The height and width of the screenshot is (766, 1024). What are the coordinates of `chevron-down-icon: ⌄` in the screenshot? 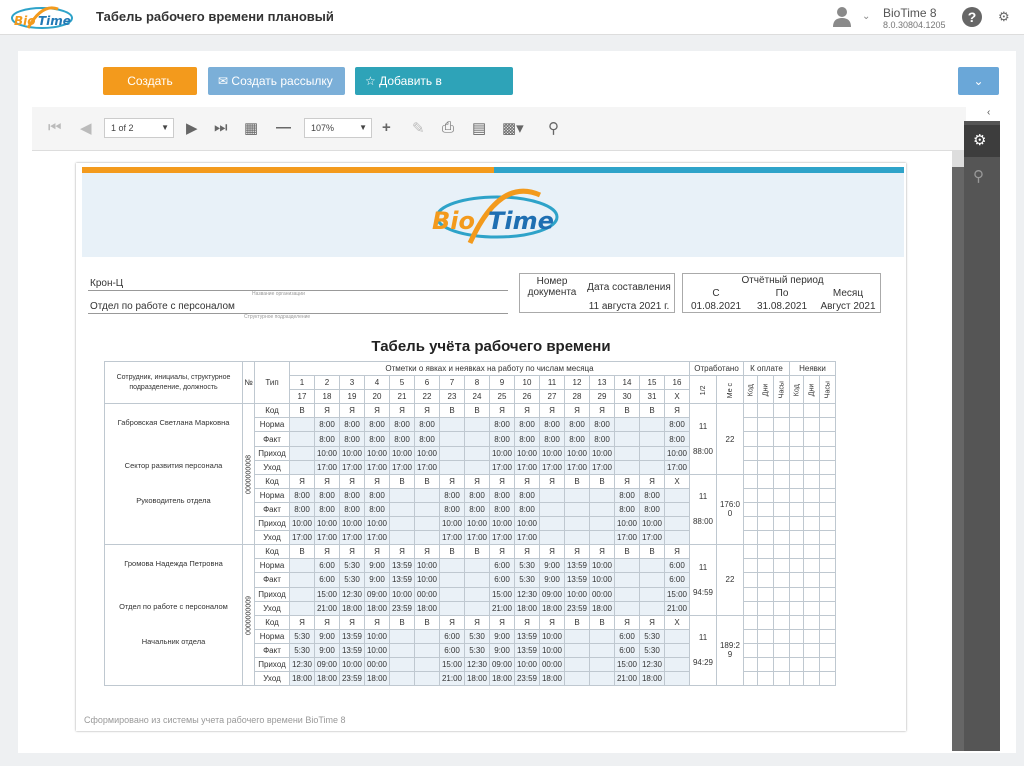 It's located at (866, 16).